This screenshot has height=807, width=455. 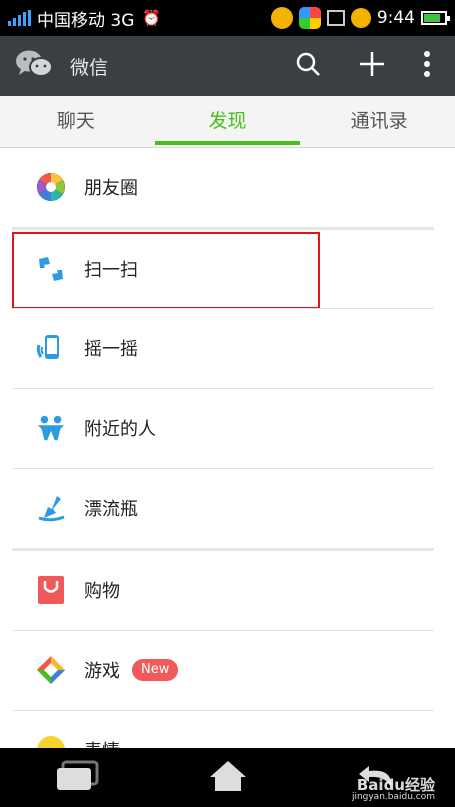 What do you see at coordinates (111, 188) in the screenshot?
I see `list-item-label: 朋友圈` at bounding box center [111, 188].